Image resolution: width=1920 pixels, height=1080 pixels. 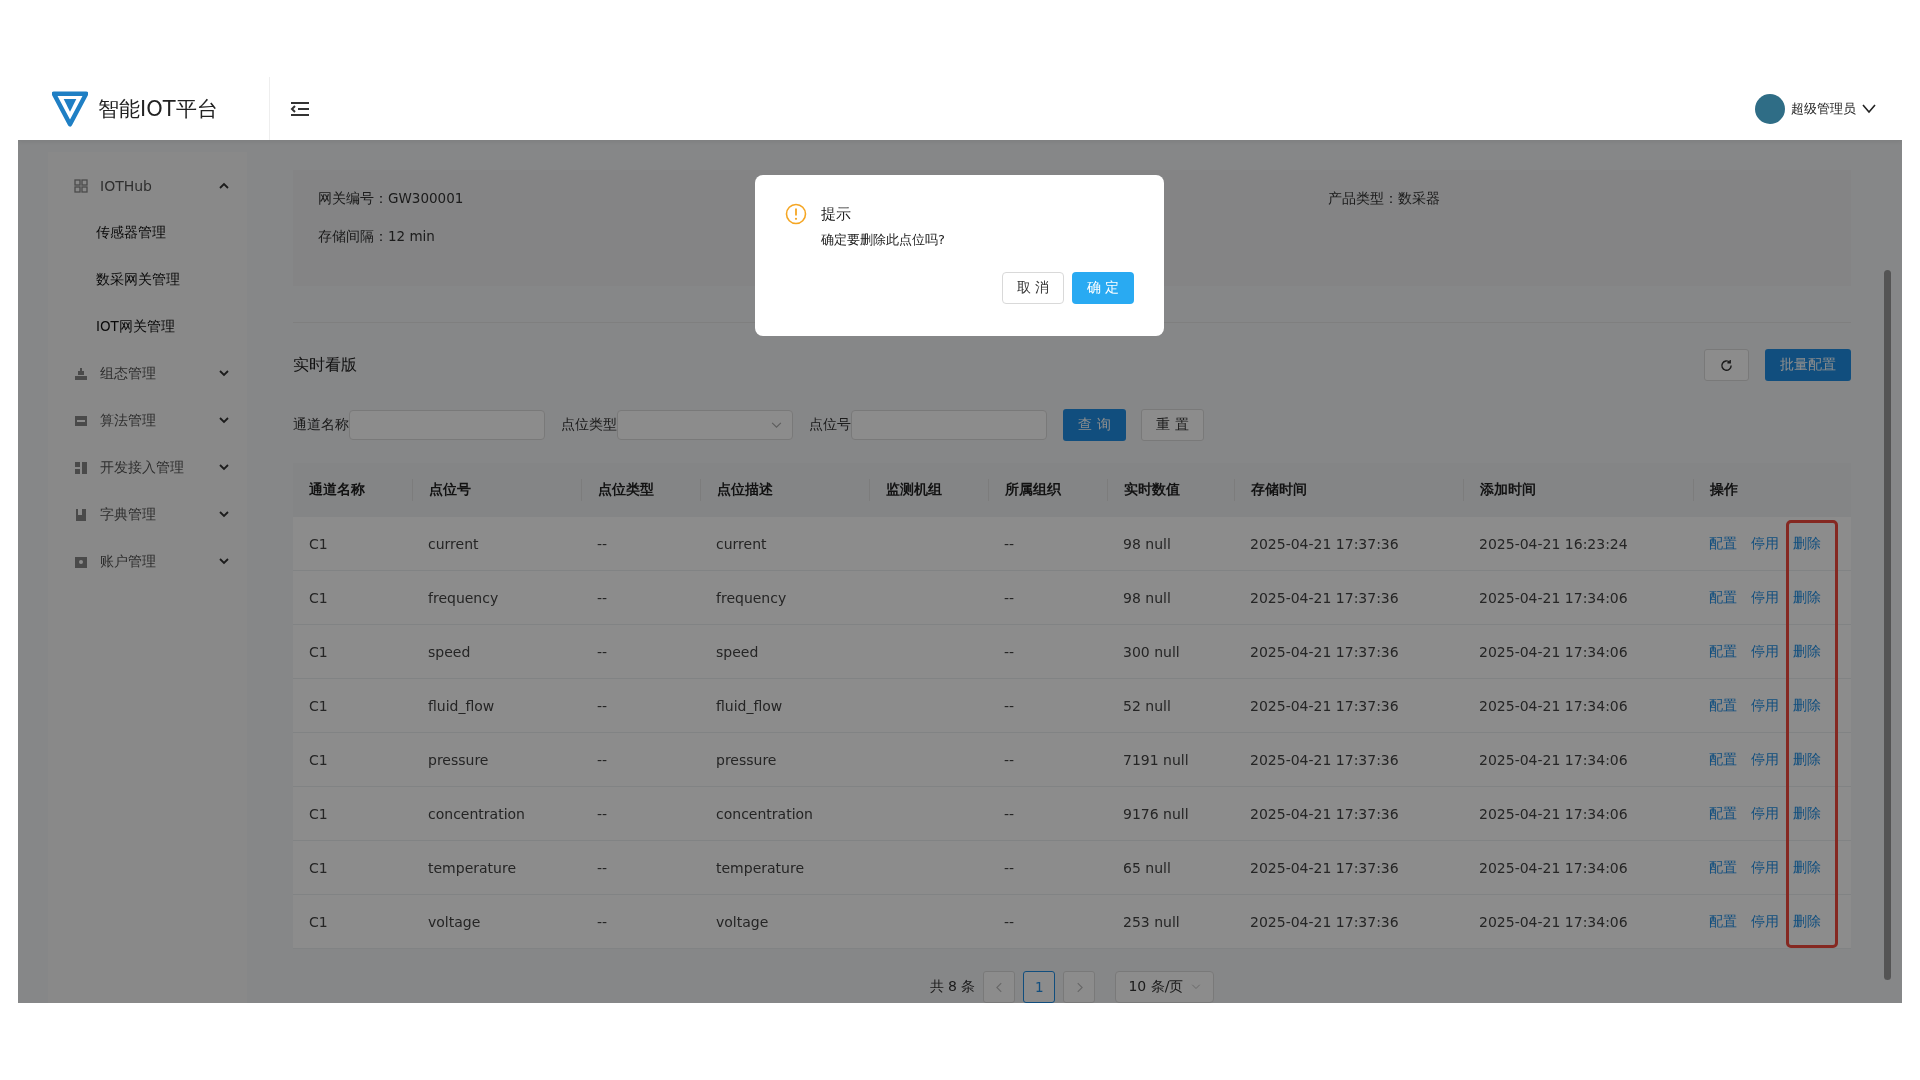 What do you see at coordinates (1033, 288) in the screenshot?
I see `cancel-button: 取 消` at bounding box center [1033, 288].